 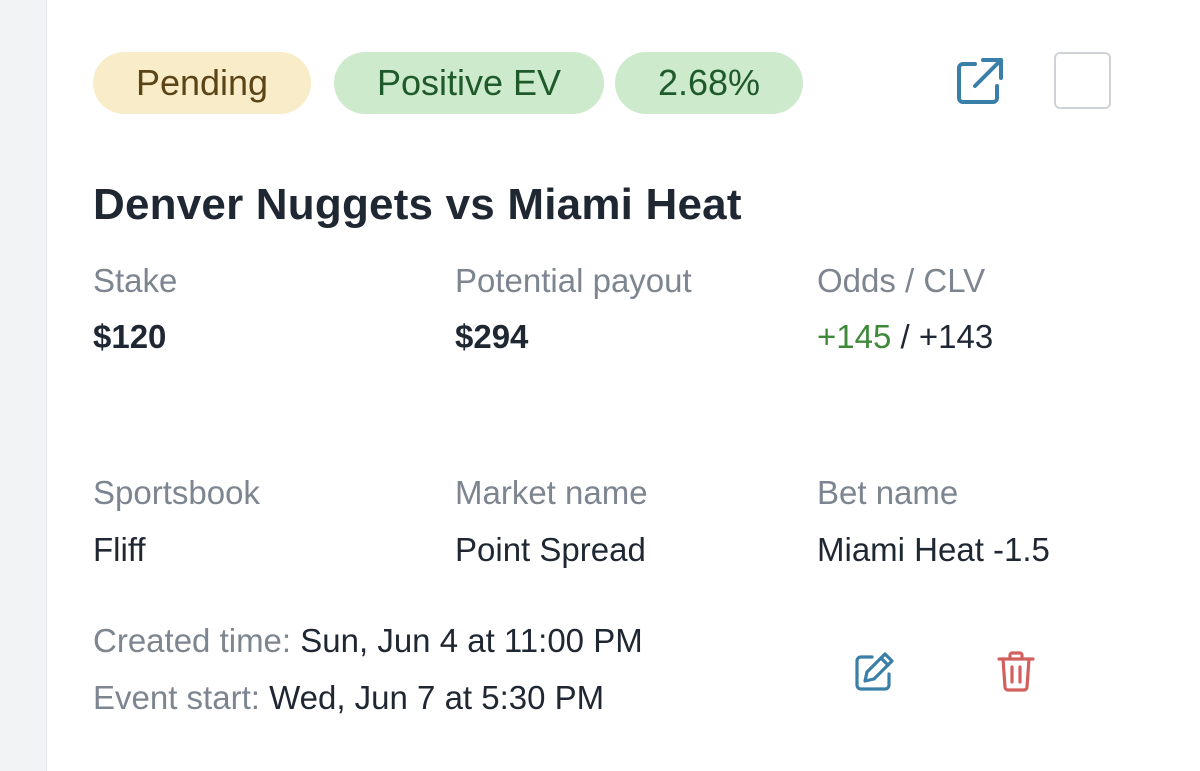 What do you see at coordinates (130, 336) in the screenshot?
I see `stake-value: $120` at bounding box center [130, 336].